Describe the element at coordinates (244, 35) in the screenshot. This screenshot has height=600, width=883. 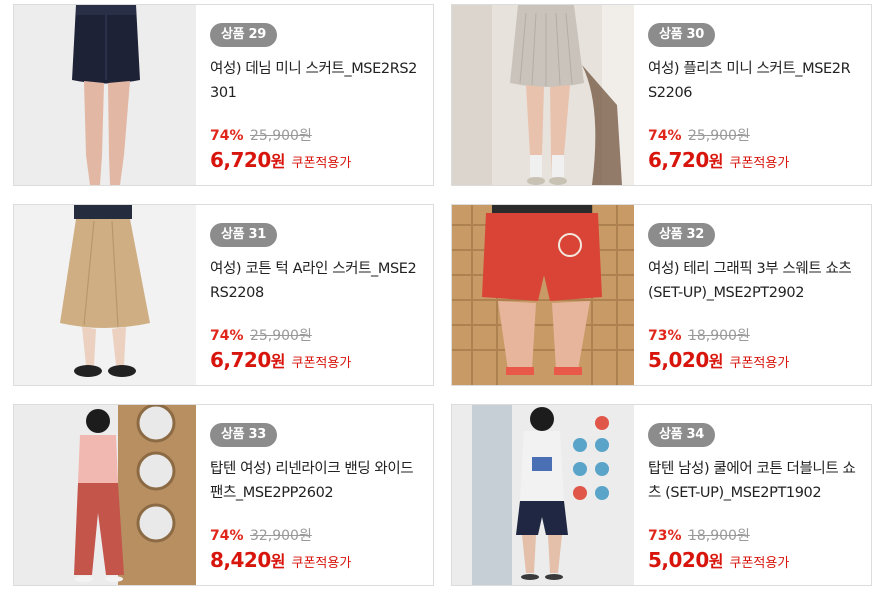
I see `product-number-badge: 상품 29` at that location.